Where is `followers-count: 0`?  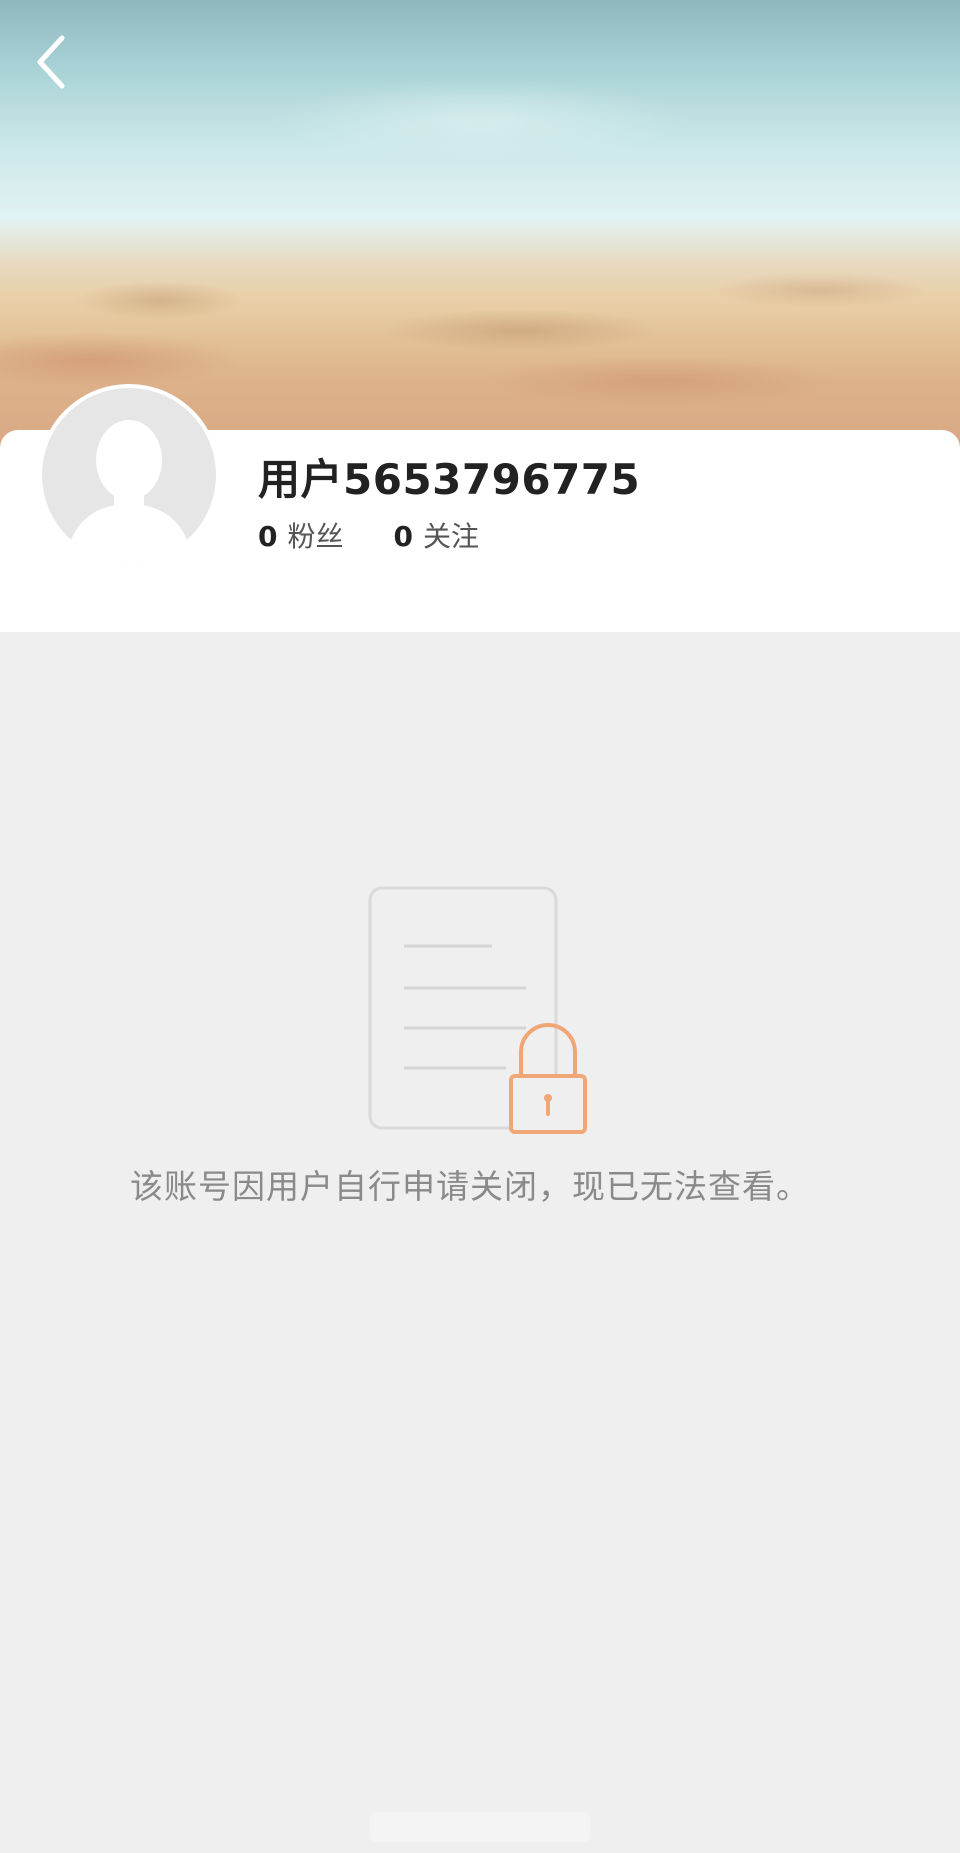
followers-count: 0 is located at coordinates (268, 536).